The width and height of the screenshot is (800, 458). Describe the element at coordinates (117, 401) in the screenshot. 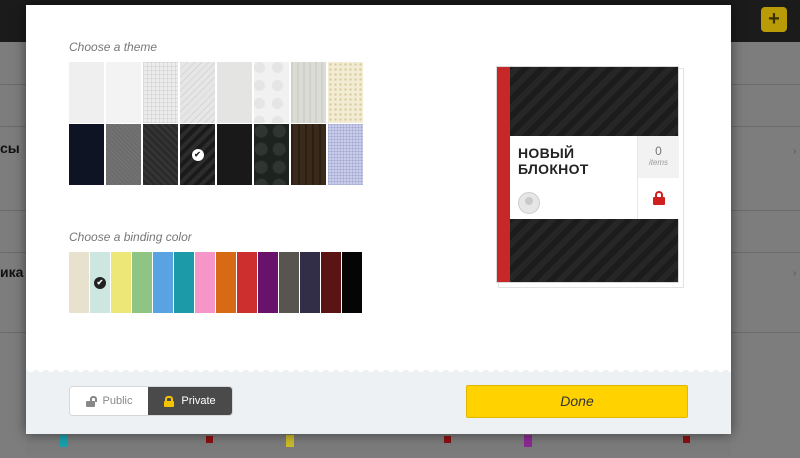

I see `public-label: Public` at that location.